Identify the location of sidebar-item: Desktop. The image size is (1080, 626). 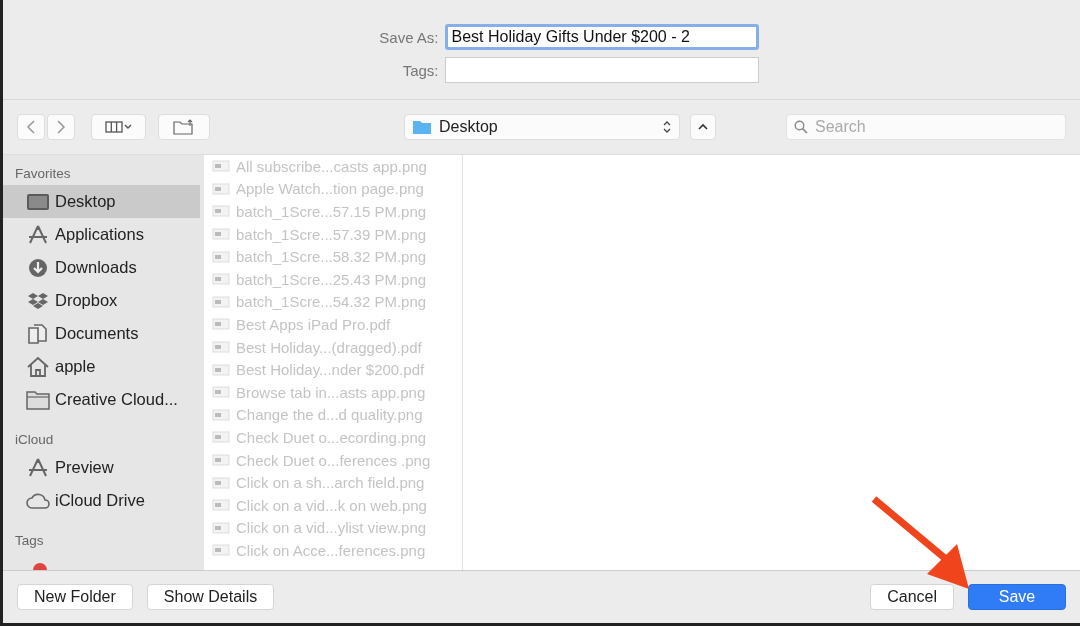
(101, 201).